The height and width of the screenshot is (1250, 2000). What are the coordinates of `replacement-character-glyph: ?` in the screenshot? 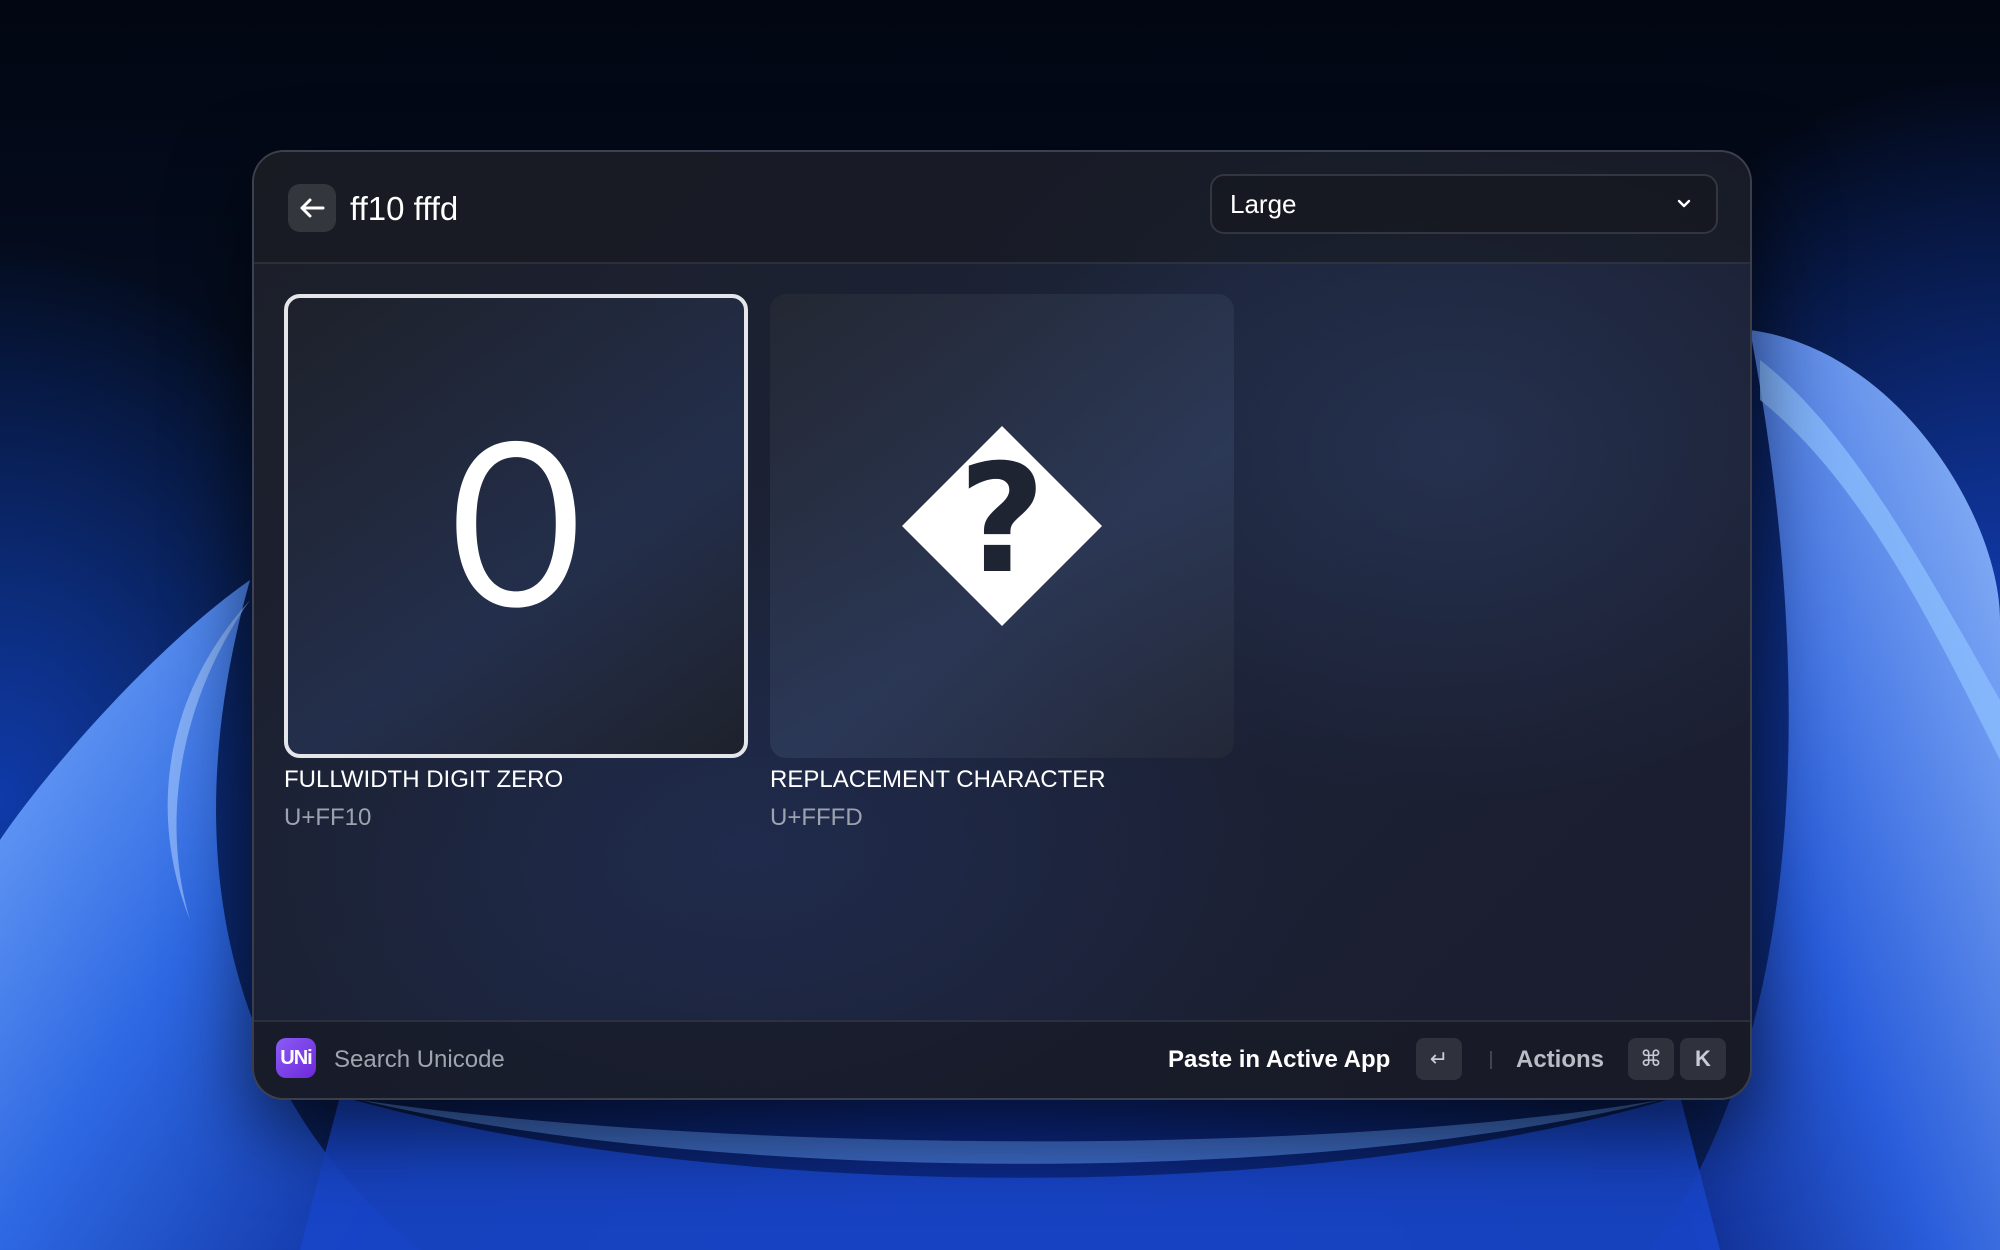 It's located at (1002, 526).